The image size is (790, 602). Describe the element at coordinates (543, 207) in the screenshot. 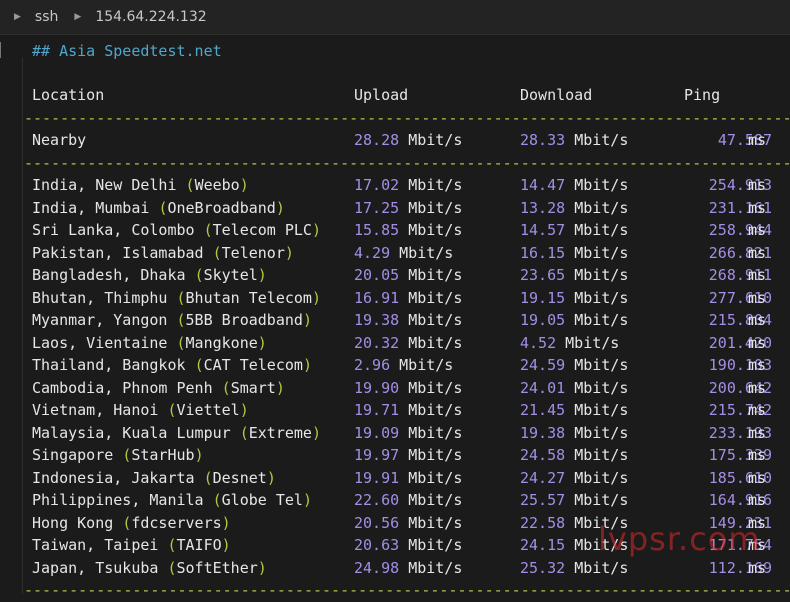

I see `download-value: 13.28` at that location.